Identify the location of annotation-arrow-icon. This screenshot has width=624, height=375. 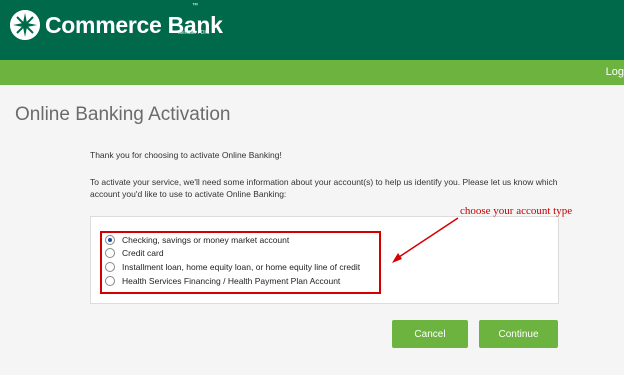
(425, 240).